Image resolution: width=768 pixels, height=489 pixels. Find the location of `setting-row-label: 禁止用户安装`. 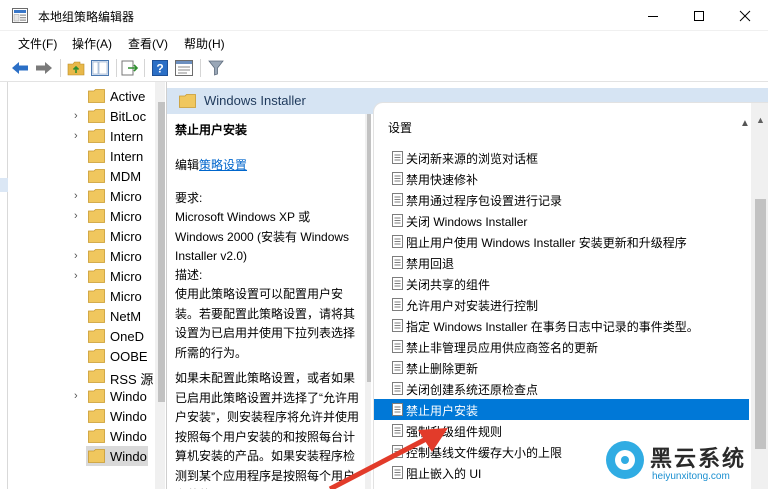

setting-row-label: 禁止用户安装 is located at coordinates (442, 411).